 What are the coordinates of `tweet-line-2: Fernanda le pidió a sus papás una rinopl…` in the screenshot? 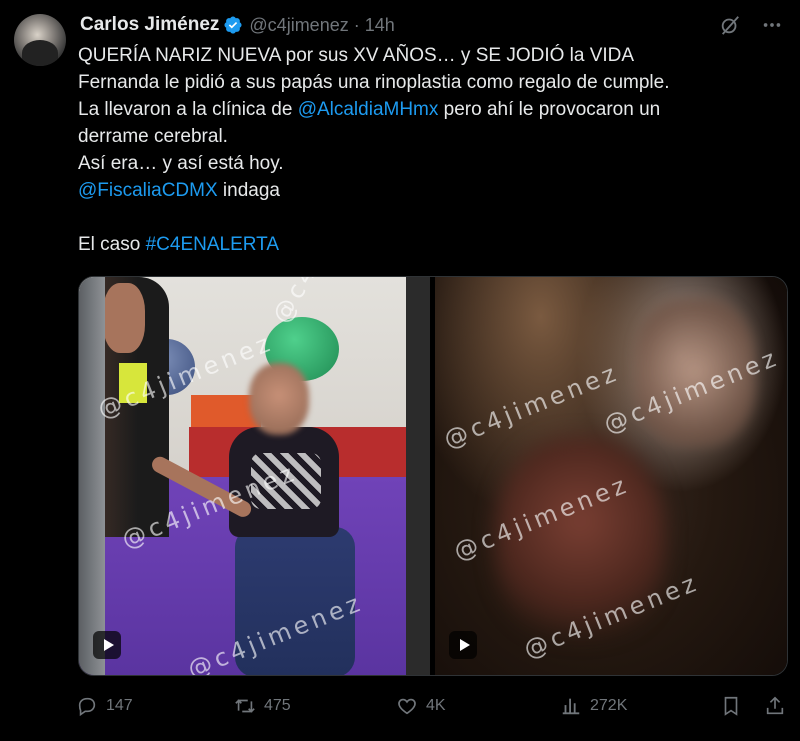 It's located at (374, 82).